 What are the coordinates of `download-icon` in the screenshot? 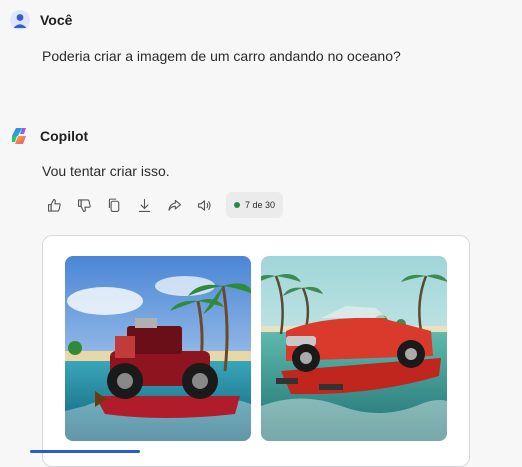 It's located at (144, 205).